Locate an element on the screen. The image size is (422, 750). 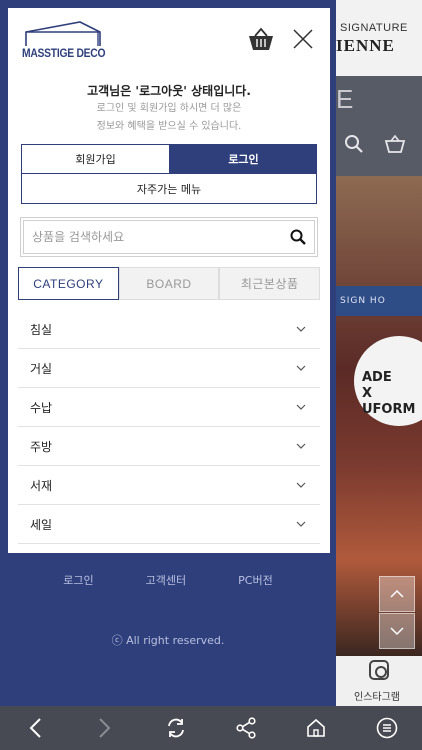
cart-icon is located at coordinates (261, 39).